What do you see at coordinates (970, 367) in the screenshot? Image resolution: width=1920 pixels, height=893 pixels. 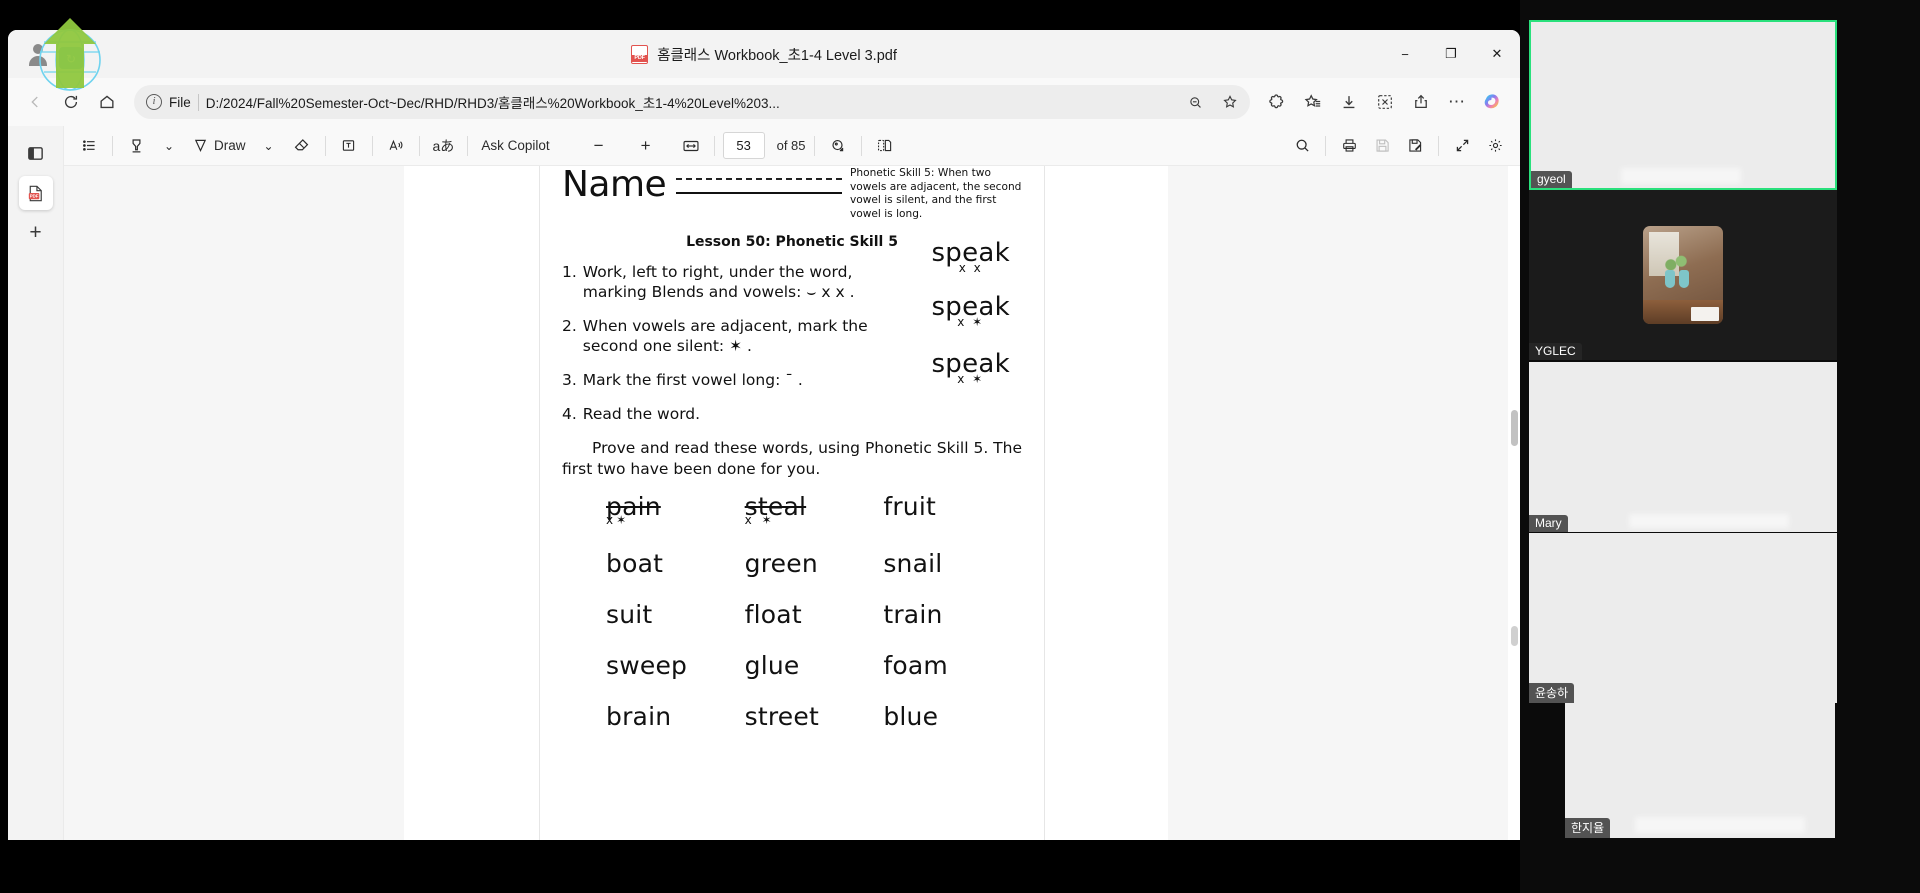 I see `sample-word-3: speak x ✶` at bounding box center [970, 367].